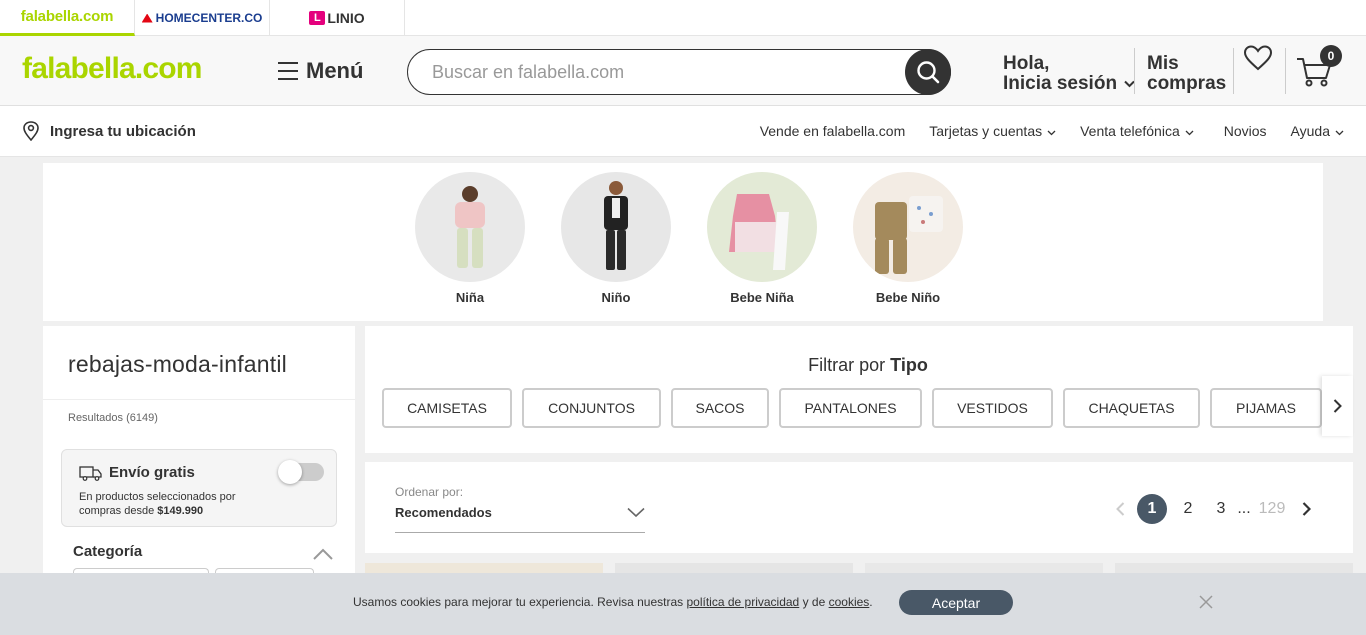  Describe the element at coordinates (290, 472) in the screenshot. I see `toggle-knob` at that location.